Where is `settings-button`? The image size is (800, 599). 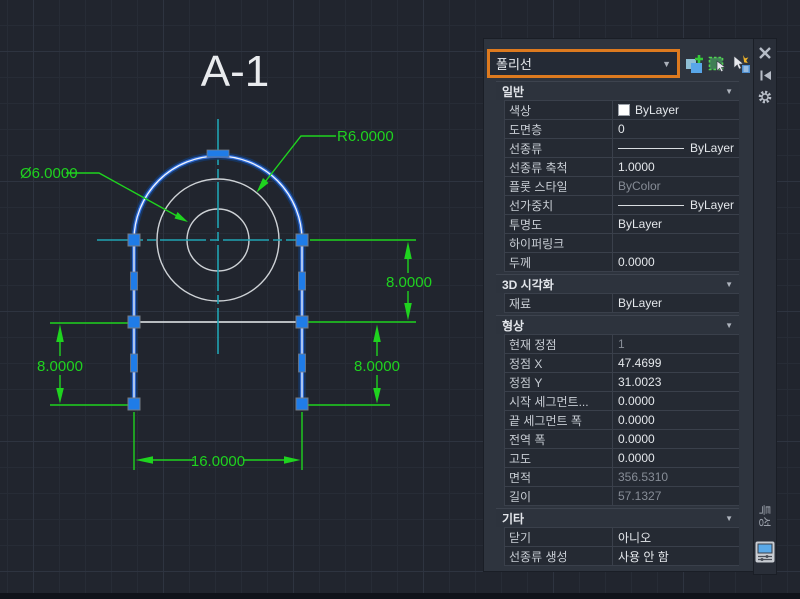
settings-button is located at coordinates (765, 97).